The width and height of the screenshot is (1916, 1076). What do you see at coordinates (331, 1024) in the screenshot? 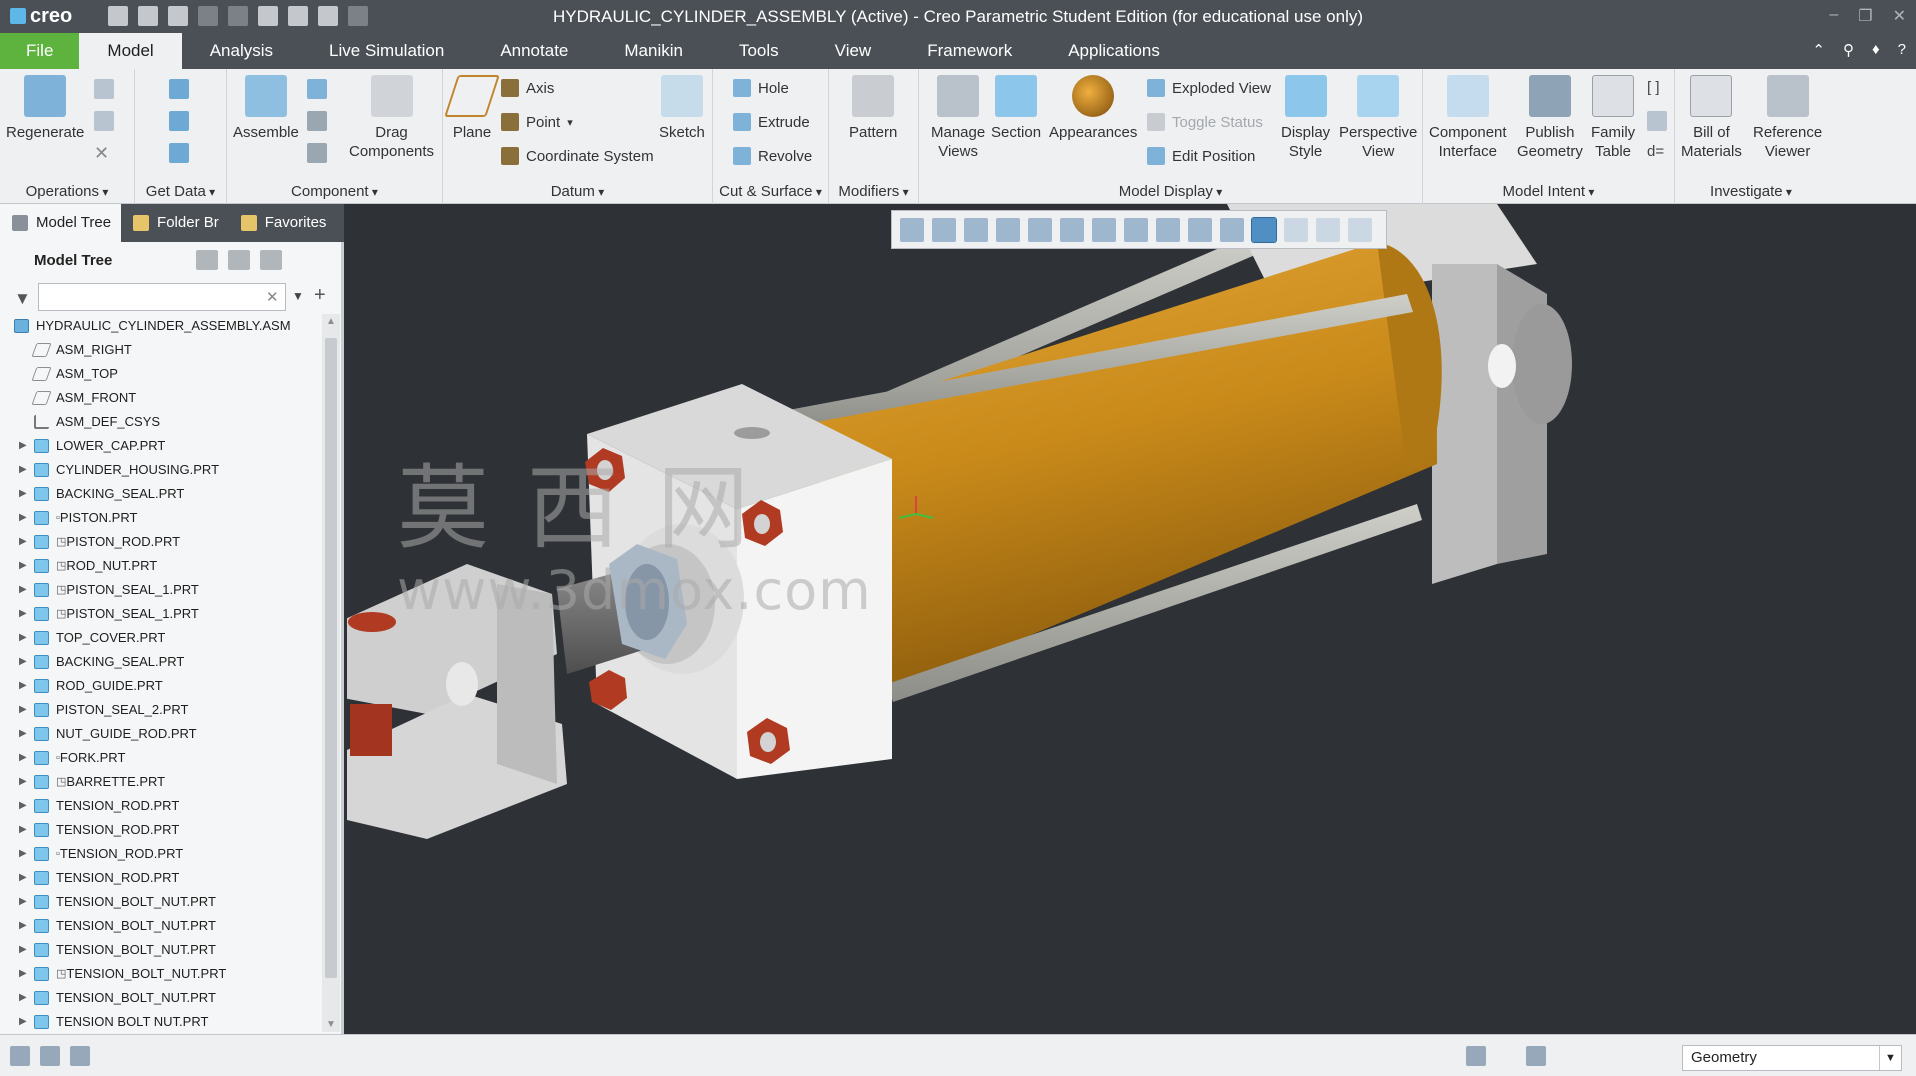
I see `scroll-down-icon: ▼` at bounding box center [331, 1024].